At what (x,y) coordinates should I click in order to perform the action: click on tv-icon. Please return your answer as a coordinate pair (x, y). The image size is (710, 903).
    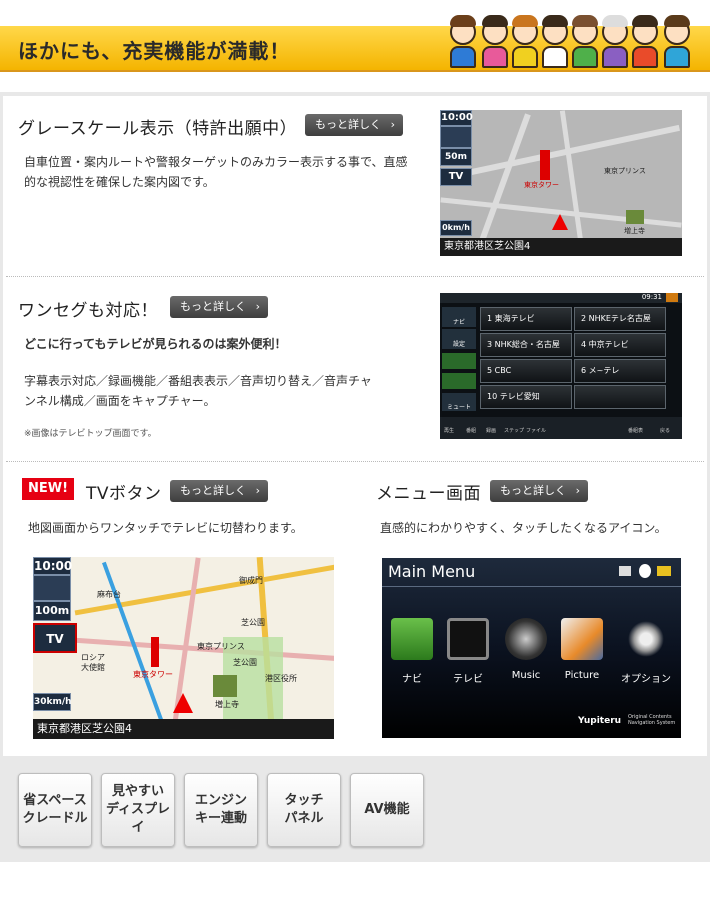
    Looking at the image, I should click on (468, 639).